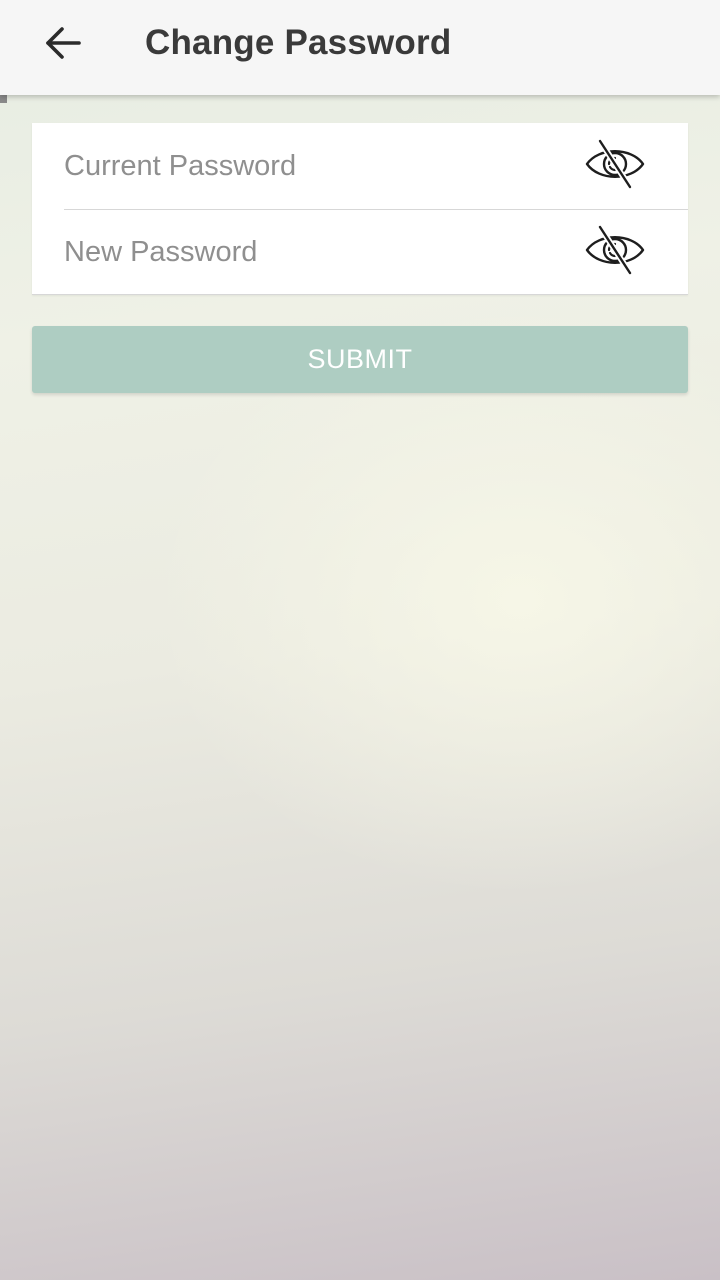 The height and width of the screenshot is (1280, 720). What do you see at coordinates (298, 42) in the screenshot?
I see `page-title: Change Password` at bounding box center [298, 42].